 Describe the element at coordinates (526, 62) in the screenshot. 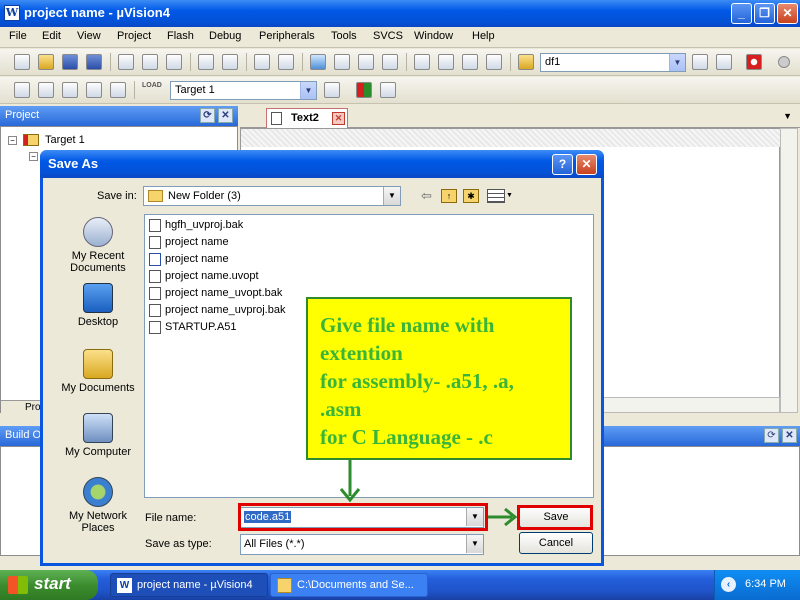

I see `find-in-files-icon` at that location.